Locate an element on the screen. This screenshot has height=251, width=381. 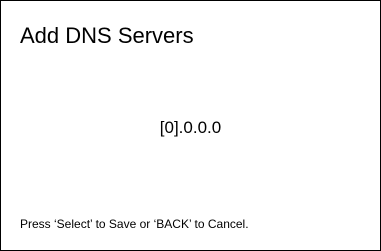
dns-ip-input: [0].0.0.0 is located at coordinates (190, 128).